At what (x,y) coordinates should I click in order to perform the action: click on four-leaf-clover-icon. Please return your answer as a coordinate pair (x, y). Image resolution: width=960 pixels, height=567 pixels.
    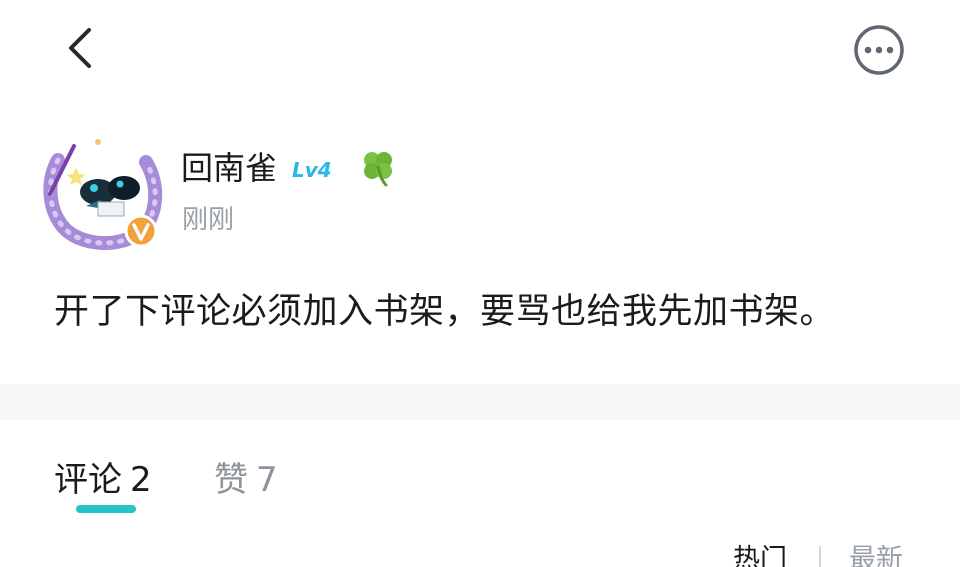
    Looking at the image, I should click on (378, 167).